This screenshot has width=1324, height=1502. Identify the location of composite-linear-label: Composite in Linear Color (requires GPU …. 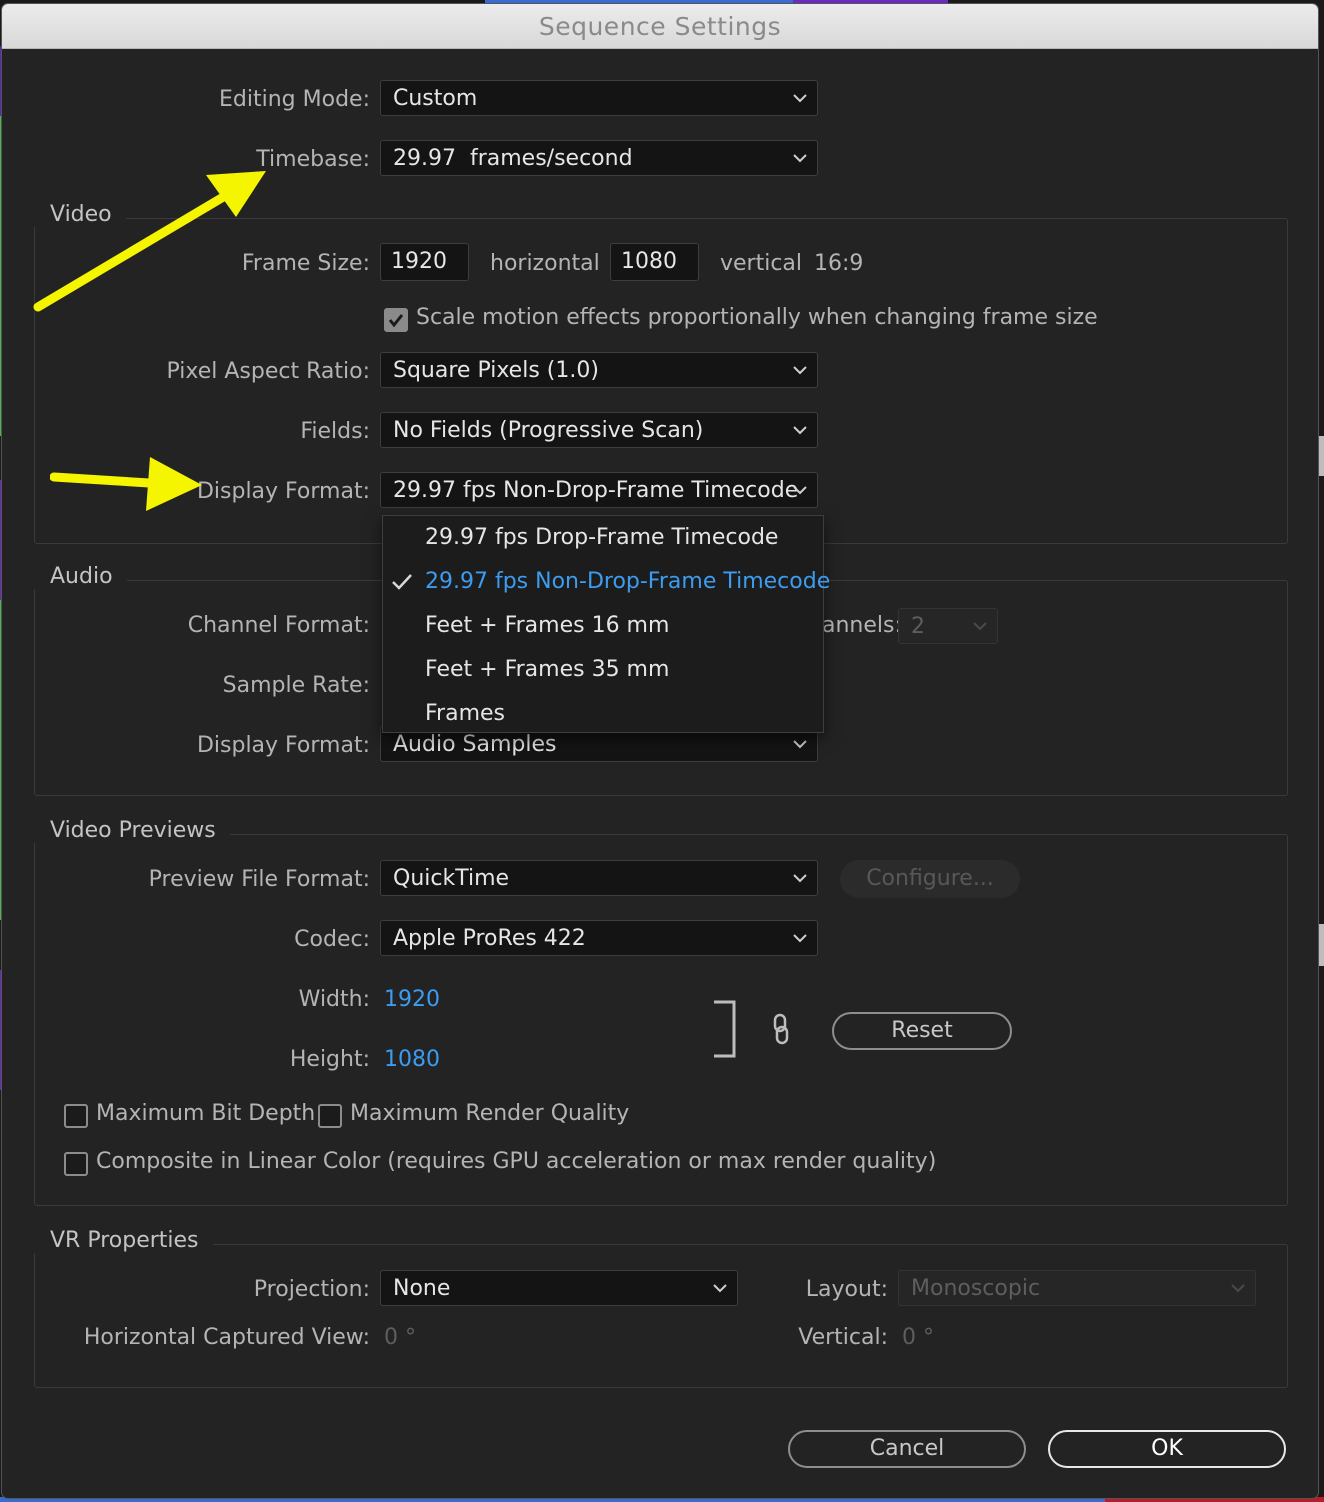
(516, 1161).